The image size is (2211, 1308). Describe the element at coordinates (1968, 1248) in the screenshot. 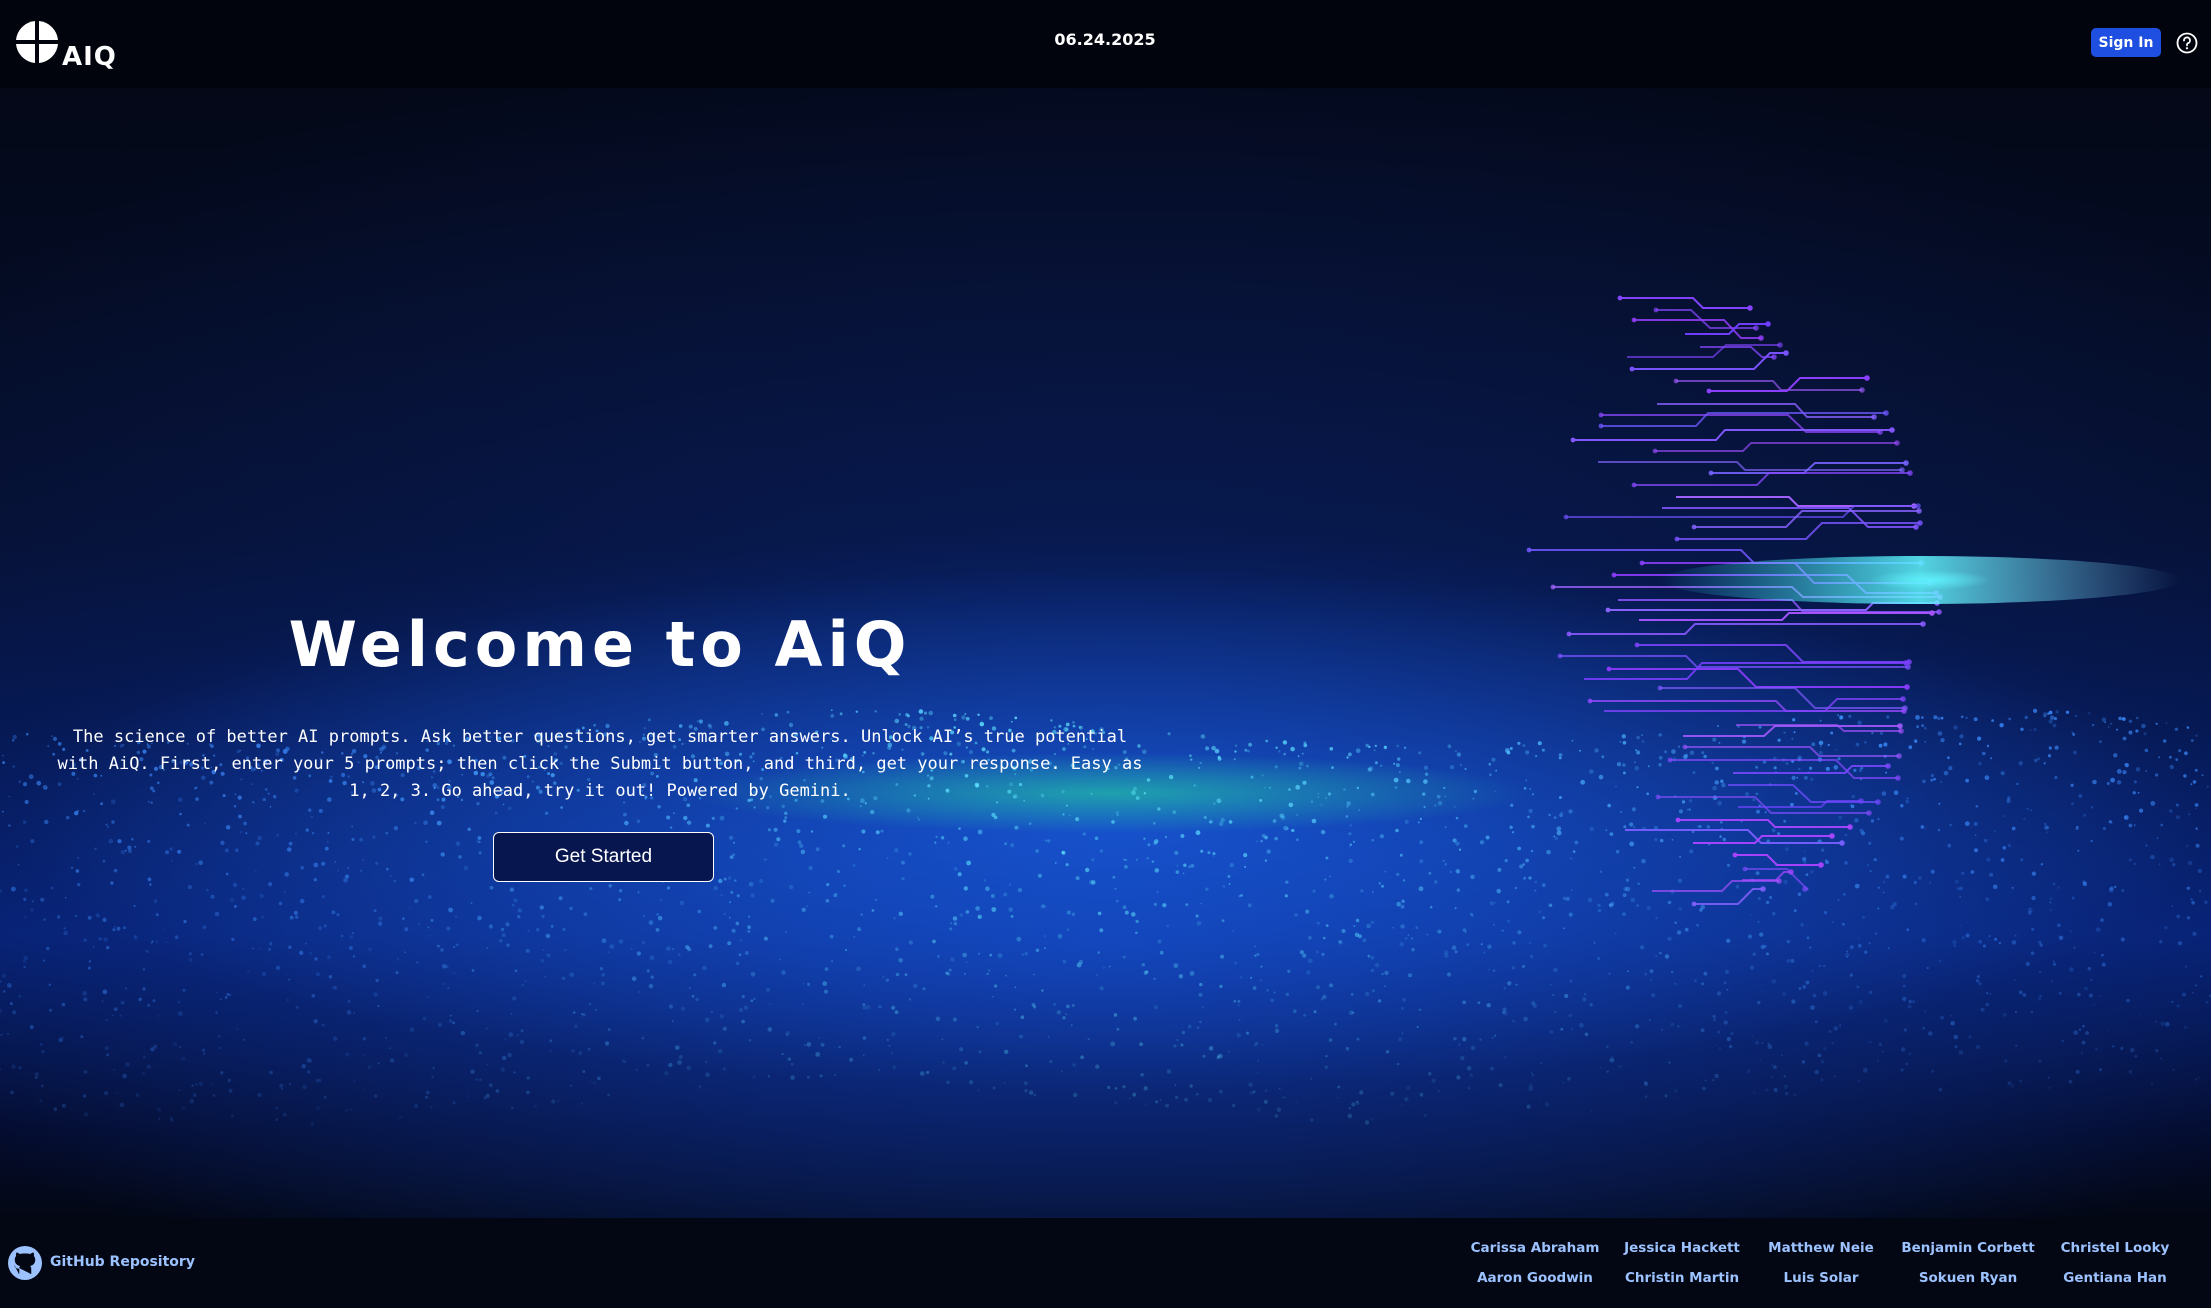

I see `team-member-name: Benjamin Corbett` at that location.